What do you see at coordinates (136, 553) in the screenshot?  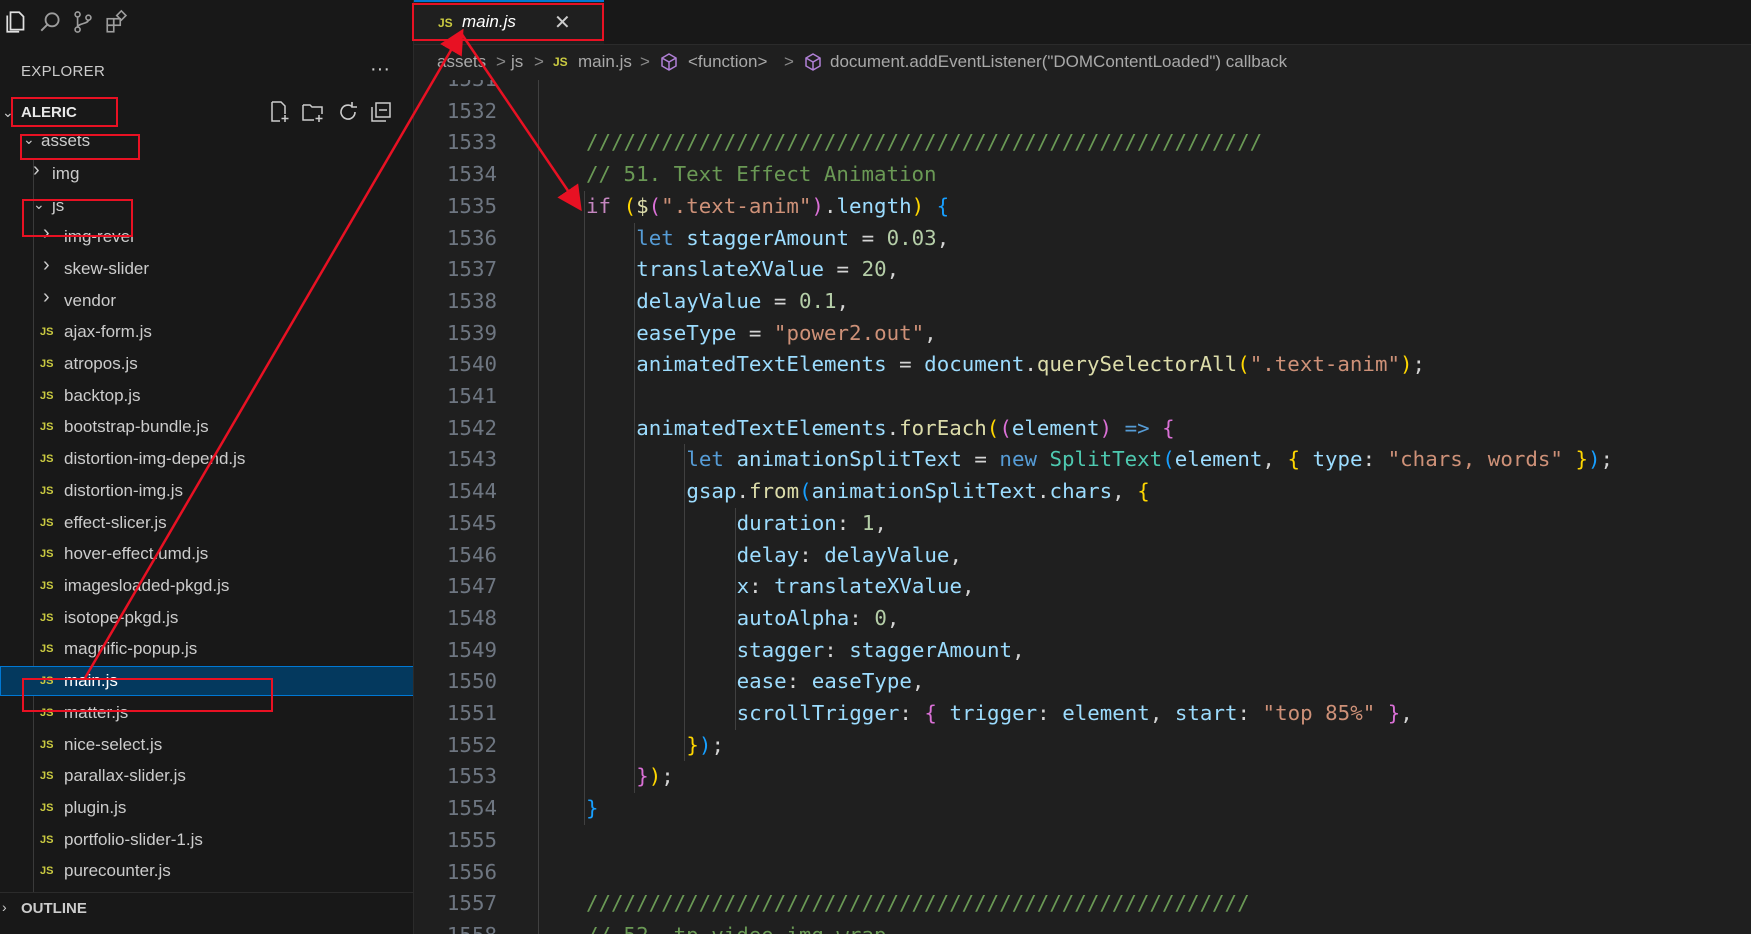 I see `tree-item-label: hover-effect.umd.js` at bounding box center [136, 553].